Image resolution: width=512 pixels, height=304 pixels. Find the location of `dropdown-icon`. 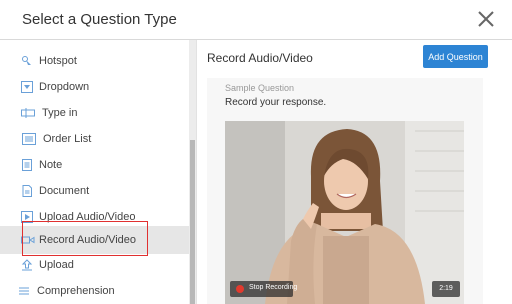

dropdown-icon is located at coordinates (27, 87).